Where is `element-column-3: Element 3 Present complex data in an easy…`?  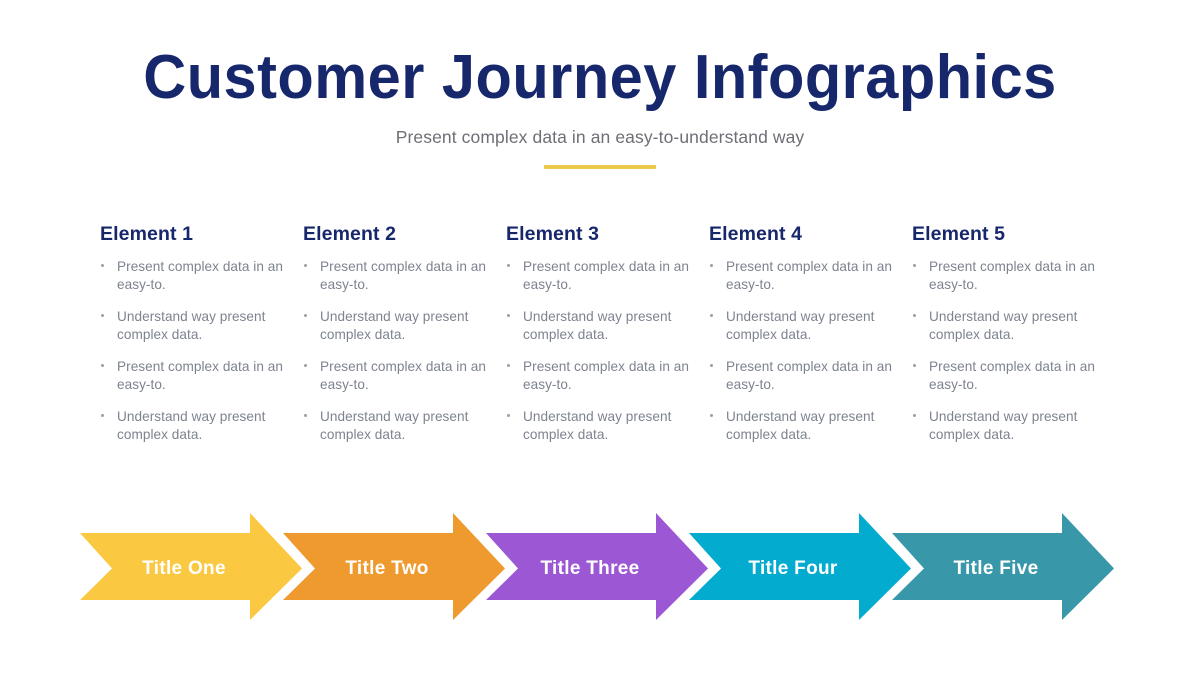 element-column-3: Element 3 Present complex data in an easy… is located at coordinates (605, 333).